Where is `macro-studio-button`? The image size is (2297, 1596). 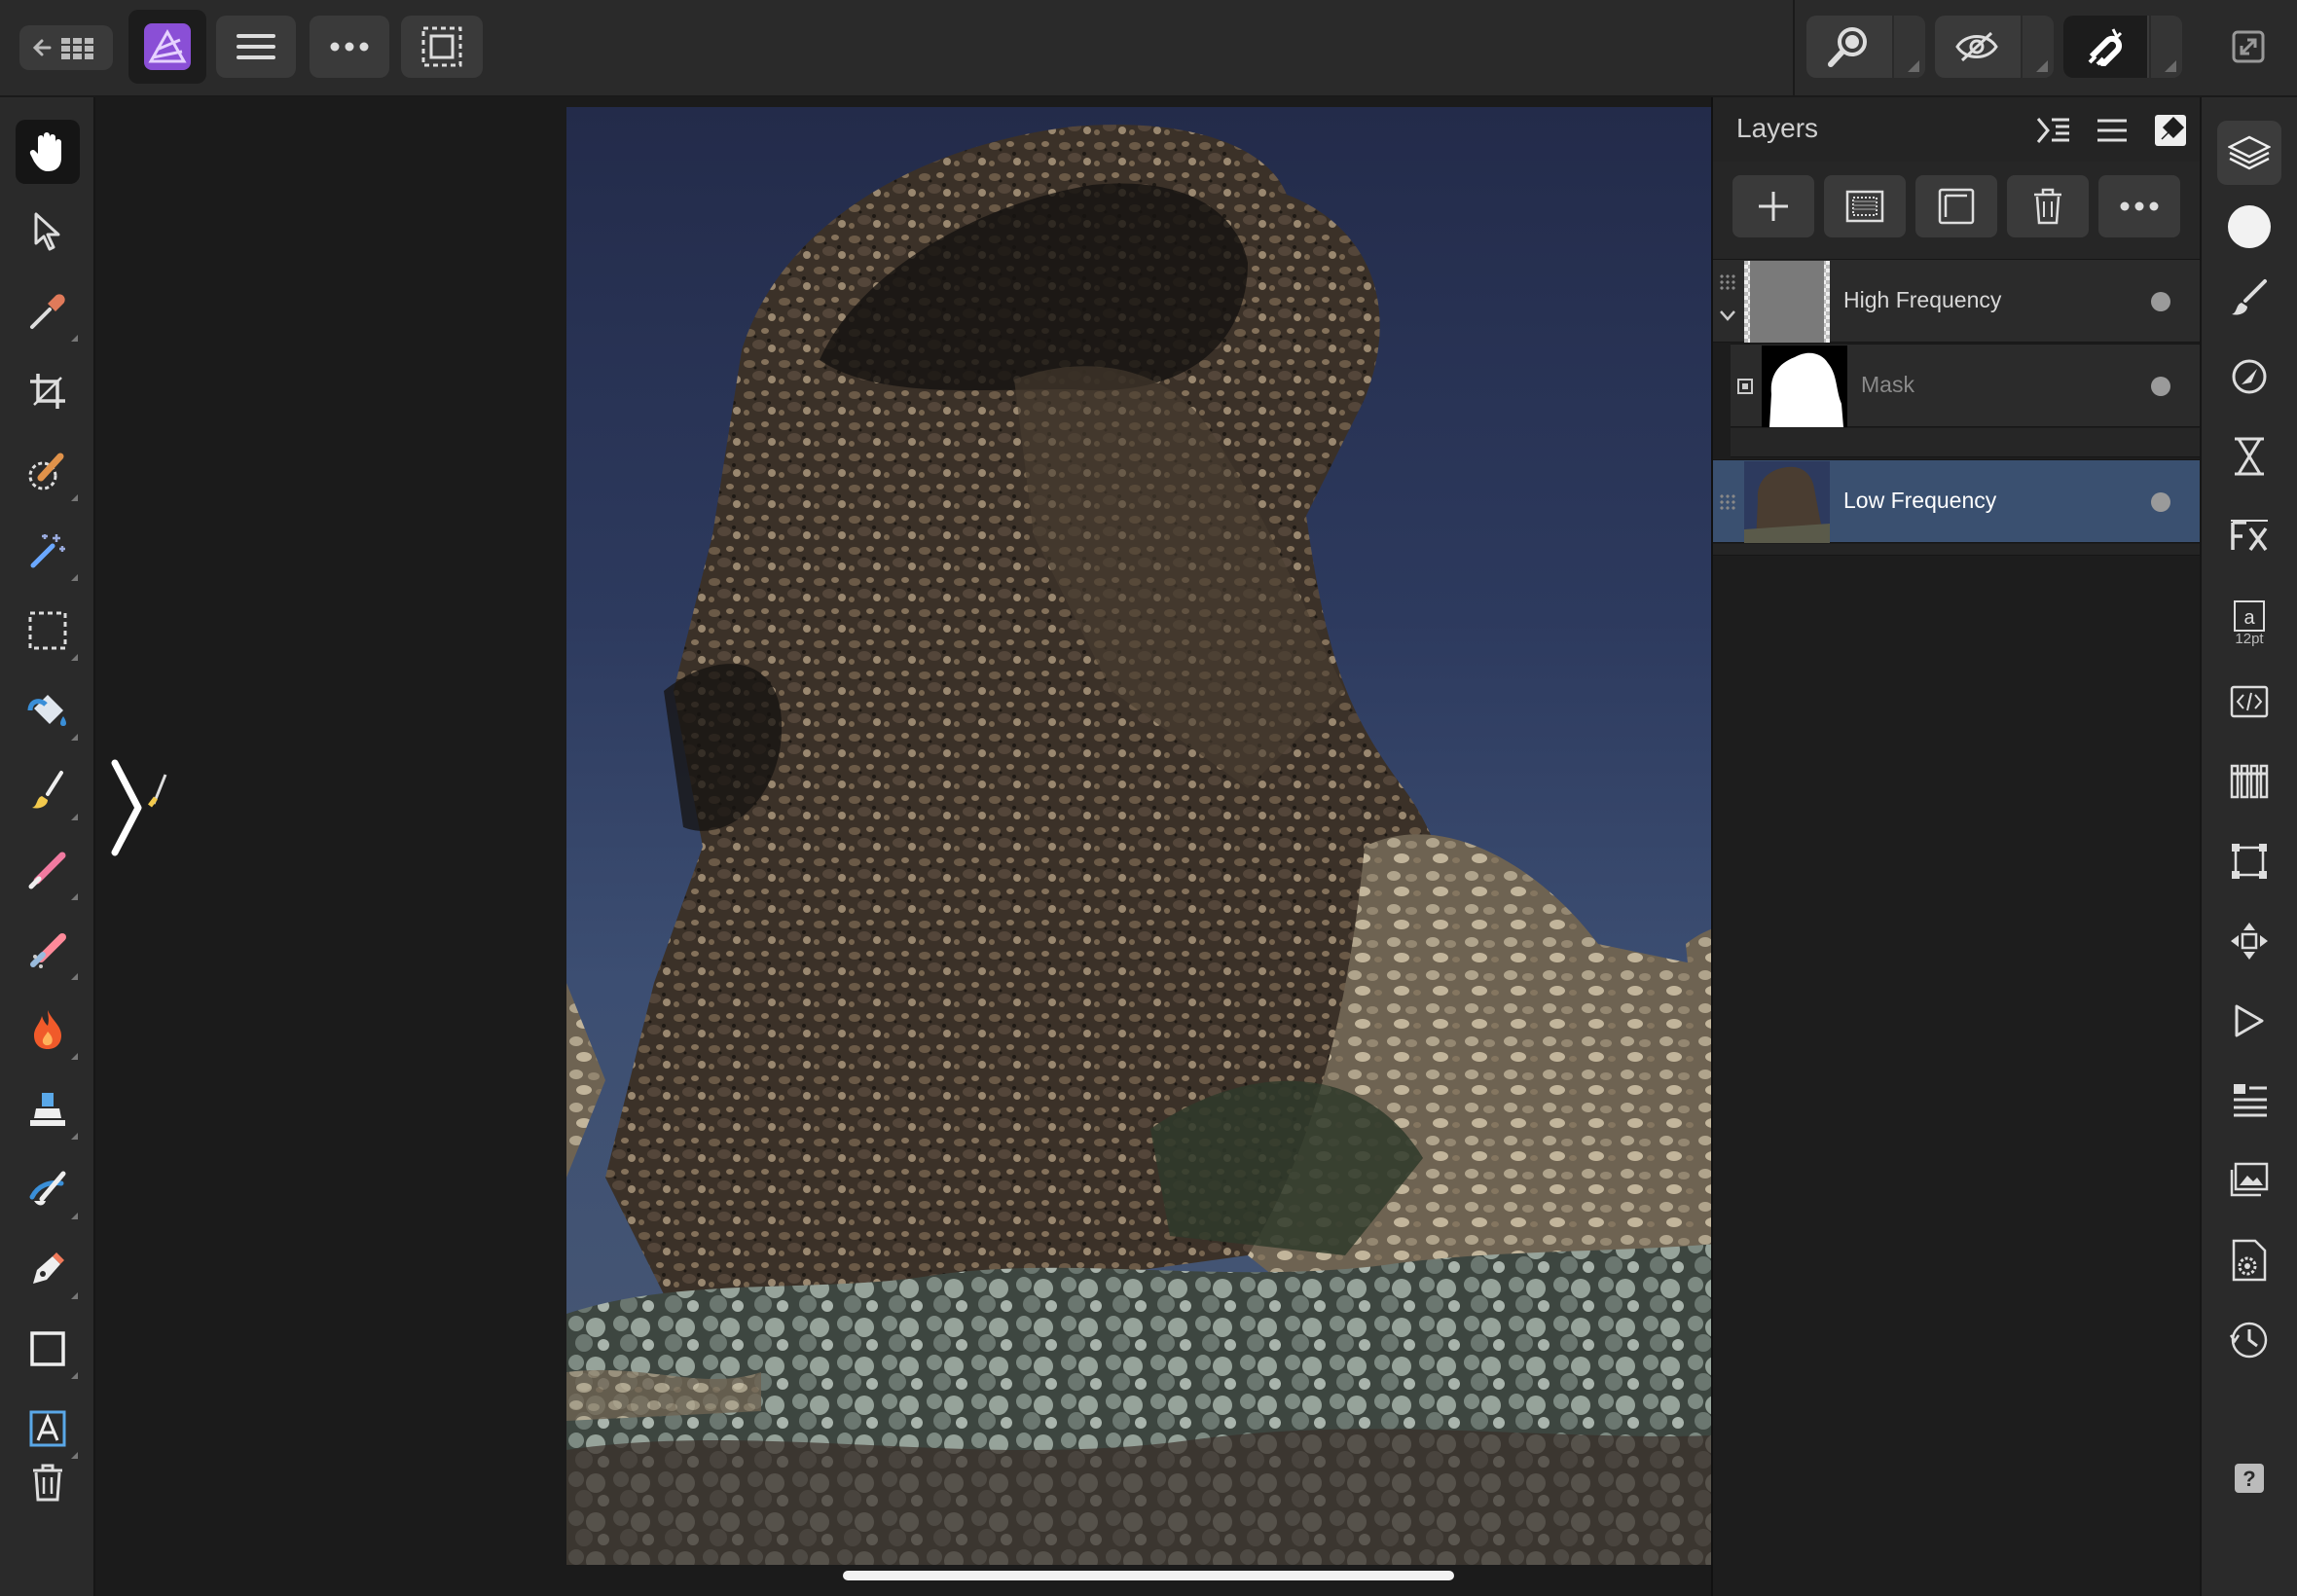
macro-studio-button is located at coordinates (2249, 1021).